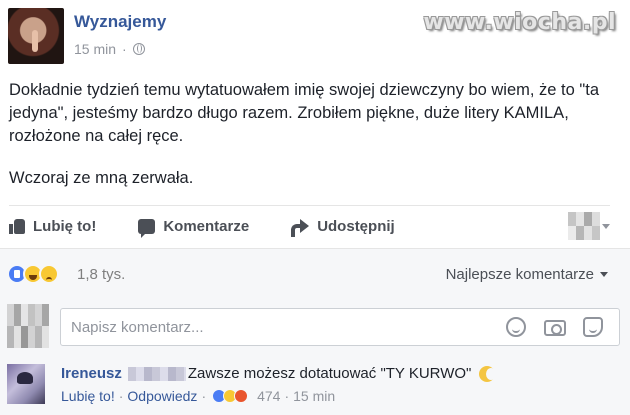 Image resolution: width=630 pixels, height=415 pixels. I want to click on divider, so click(309, 205).